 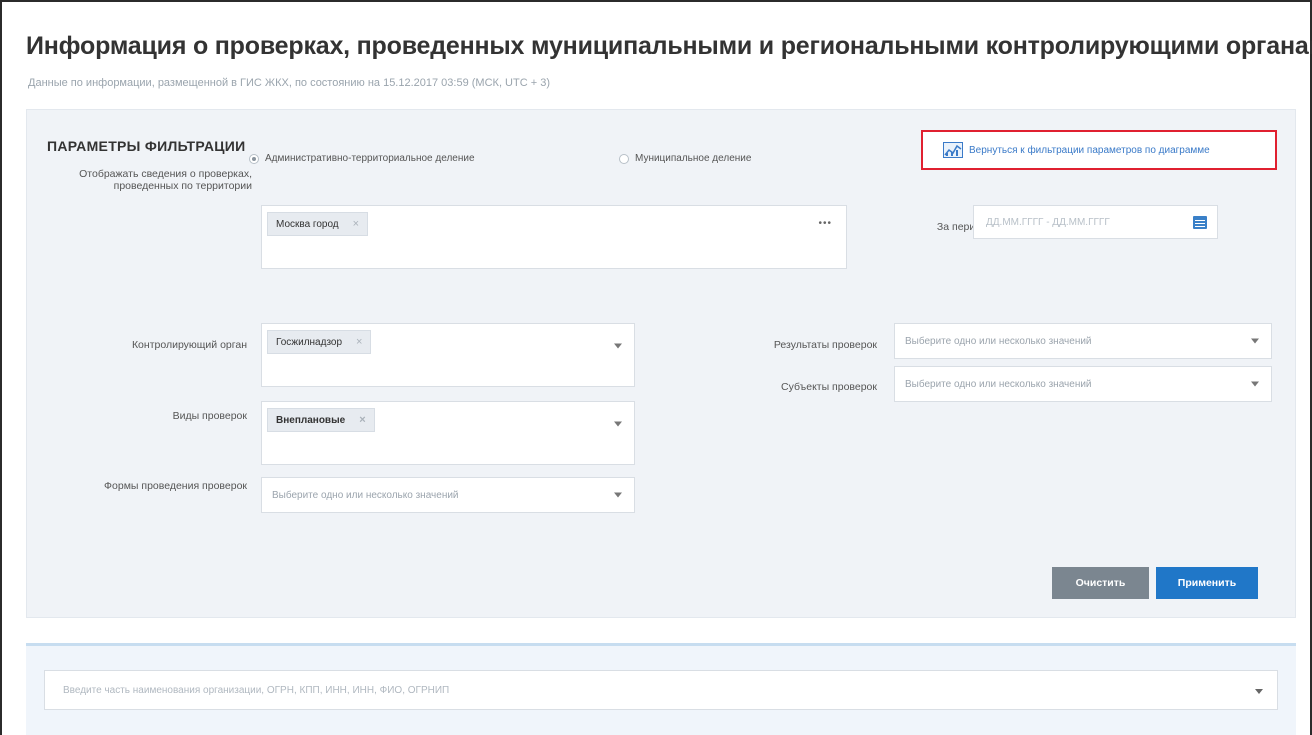 I want to click on apply-button: Применить, so click(x=1207, y=583).